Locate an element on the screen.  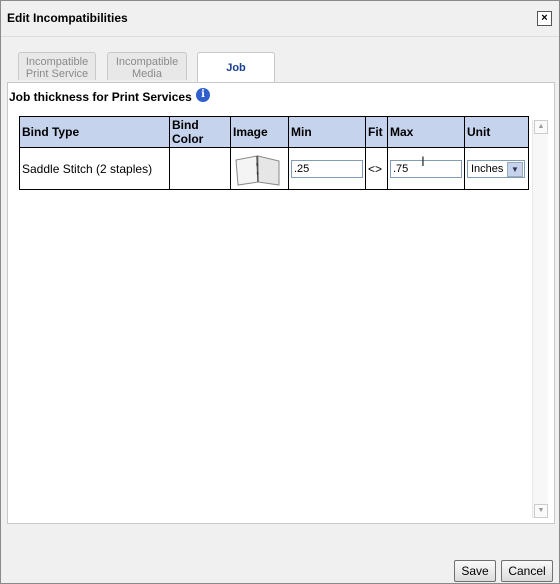
min-cell is located at coordinates (327, 168).